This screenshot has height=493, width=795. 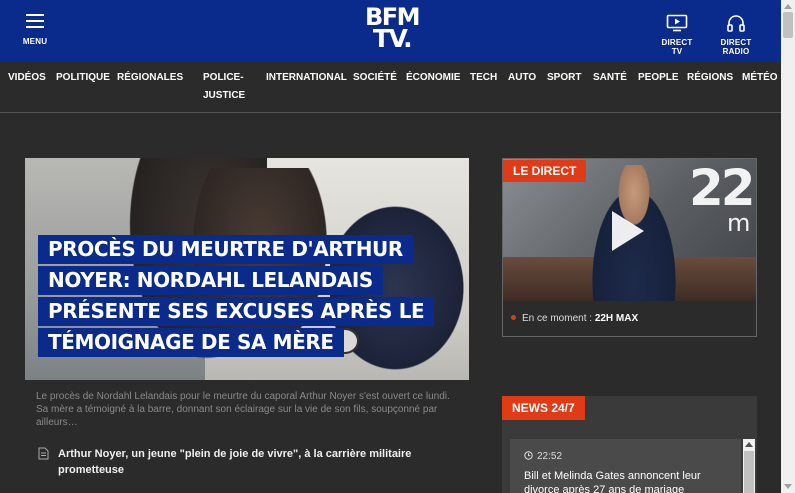 What do you see at coordinates (736, 35) in the screenshot?
I see `direct-radio-button: DIRECT RADIO` at bounding box center [736, 35].